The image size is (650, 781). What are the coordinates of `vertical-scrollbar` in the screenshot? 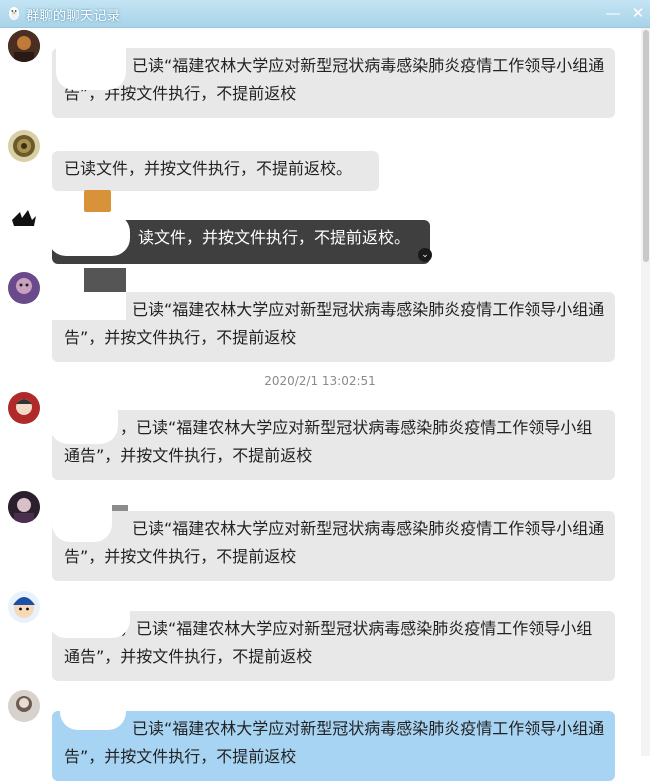 It's located at (645, 392).